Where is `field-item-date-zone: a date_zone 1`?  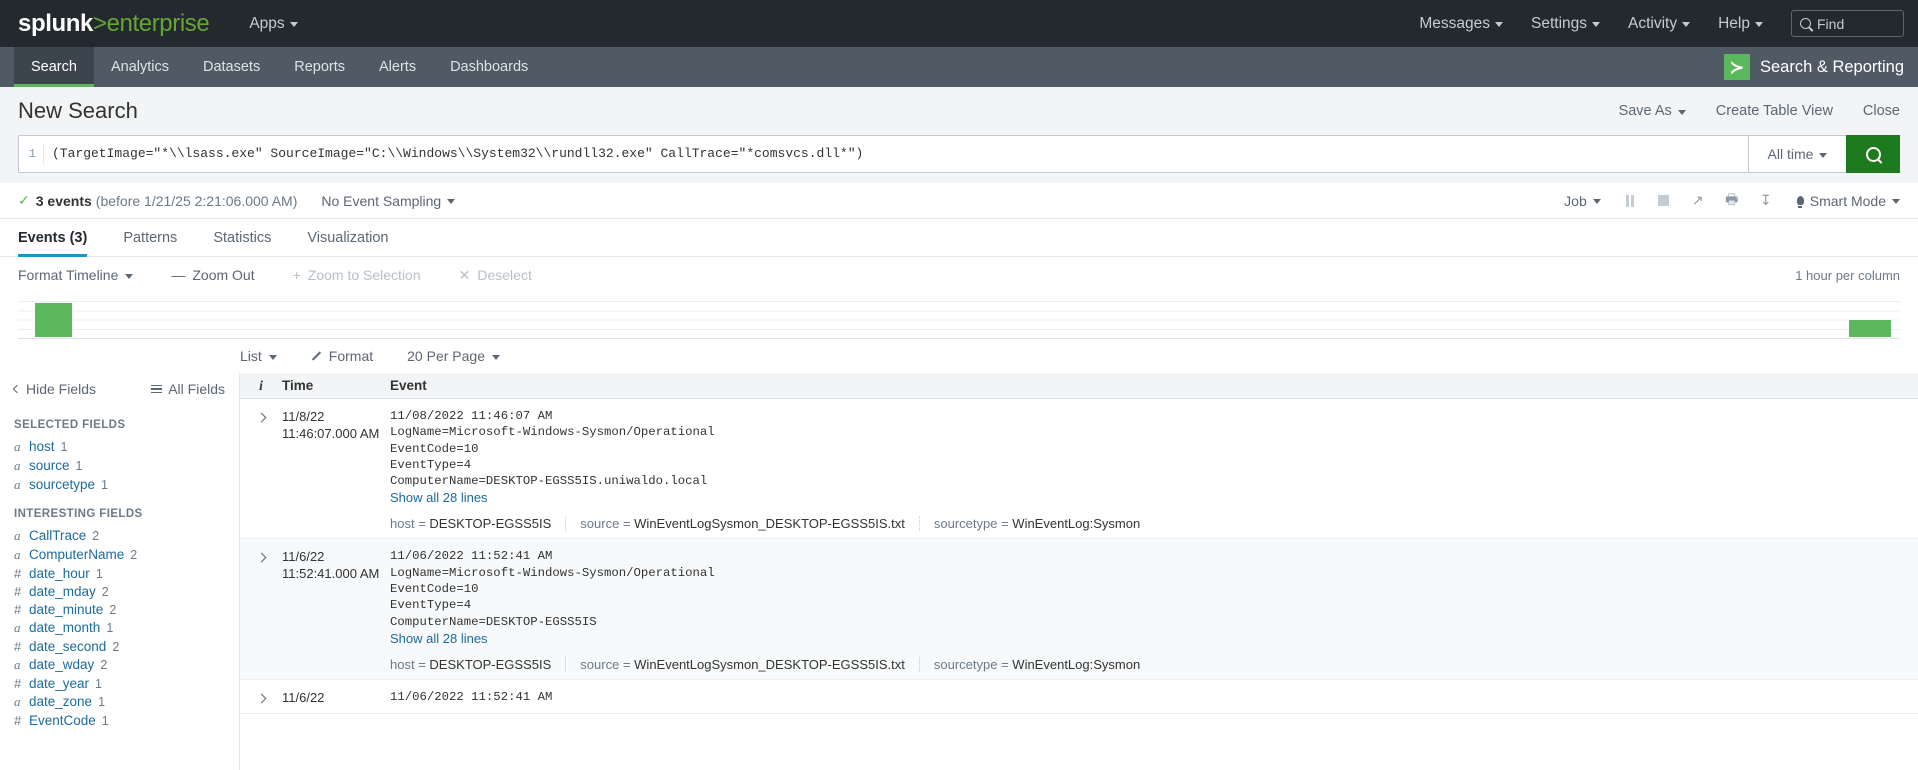
field-item-date-zone: a date_zone 1 is located at coordinates (119, 701).